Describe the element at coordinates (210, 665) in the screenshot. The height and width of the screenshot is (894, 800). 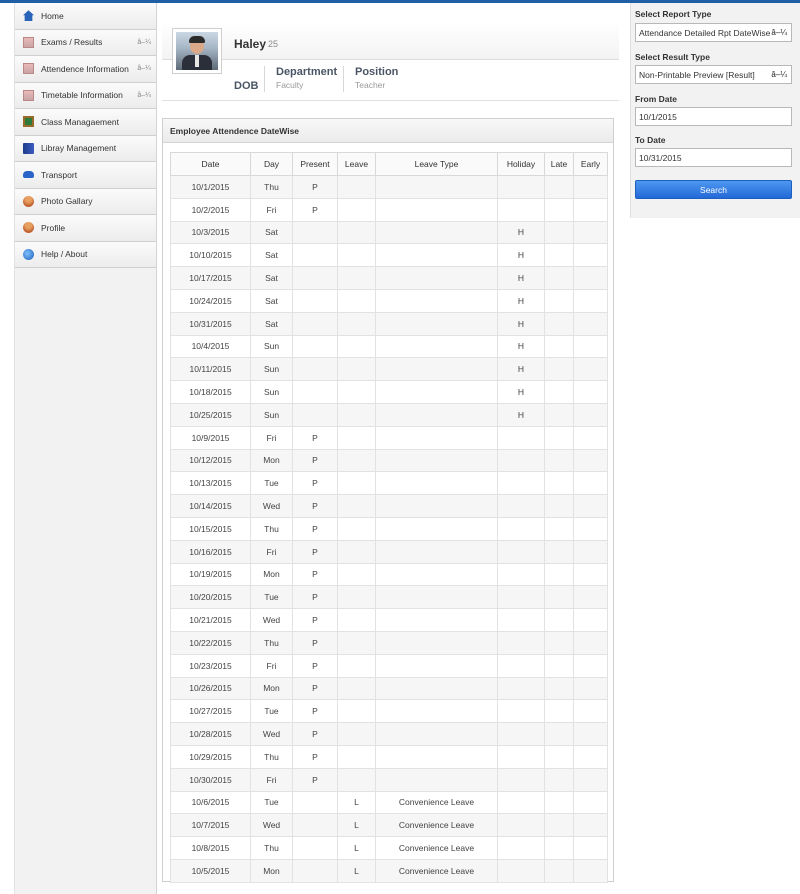
I see `table-cell: 10/23/2015` at that location.